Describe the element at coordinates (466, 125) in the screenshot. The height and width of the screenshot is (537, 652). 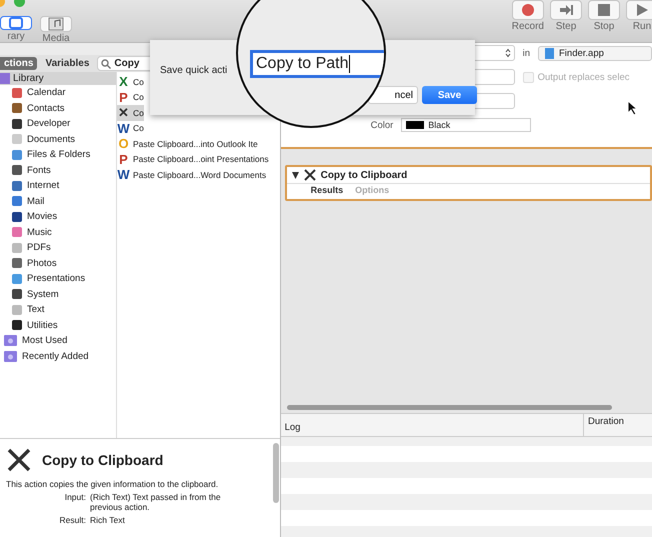
I see `color-dropdown: Black` at that location.